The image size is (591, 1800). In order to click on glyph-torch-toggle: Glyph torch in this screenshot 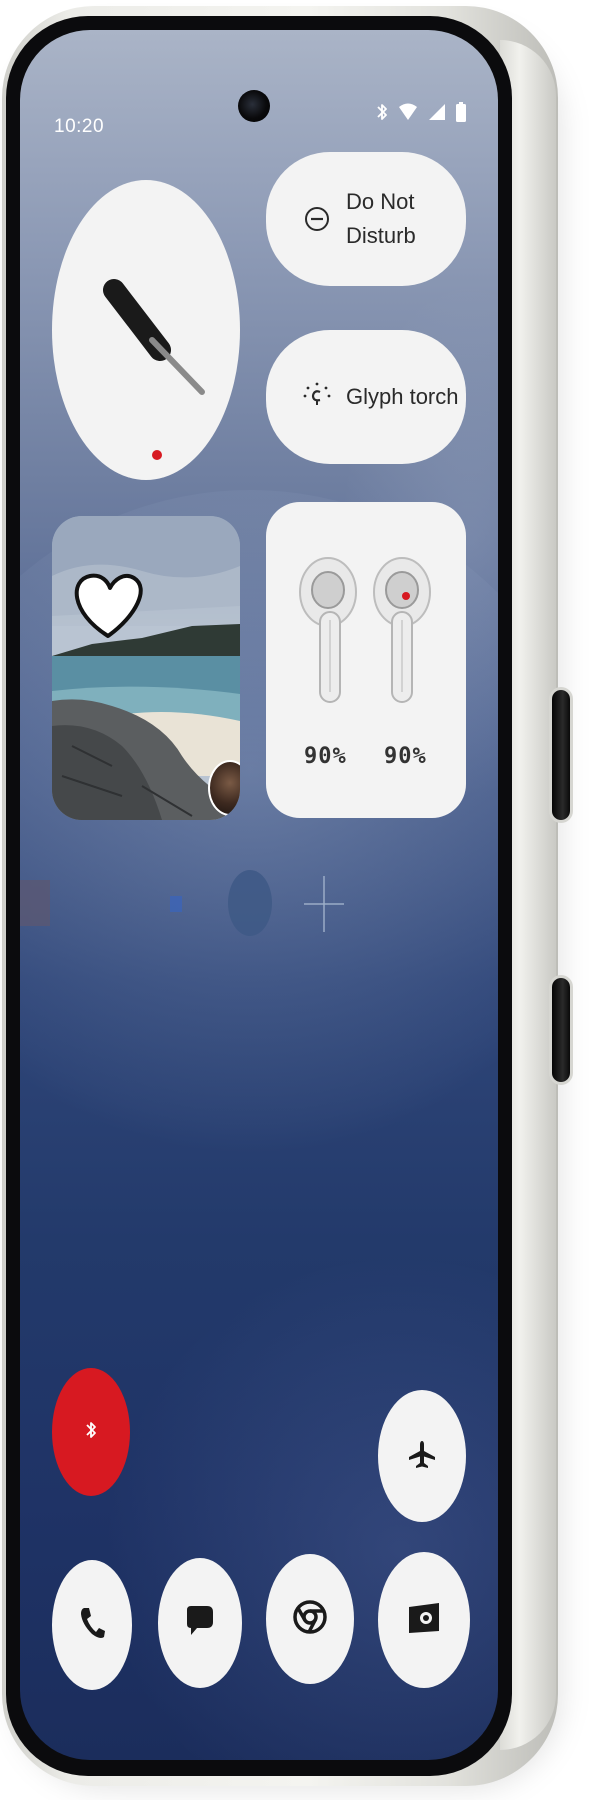, I will do `click(366, 397)`.